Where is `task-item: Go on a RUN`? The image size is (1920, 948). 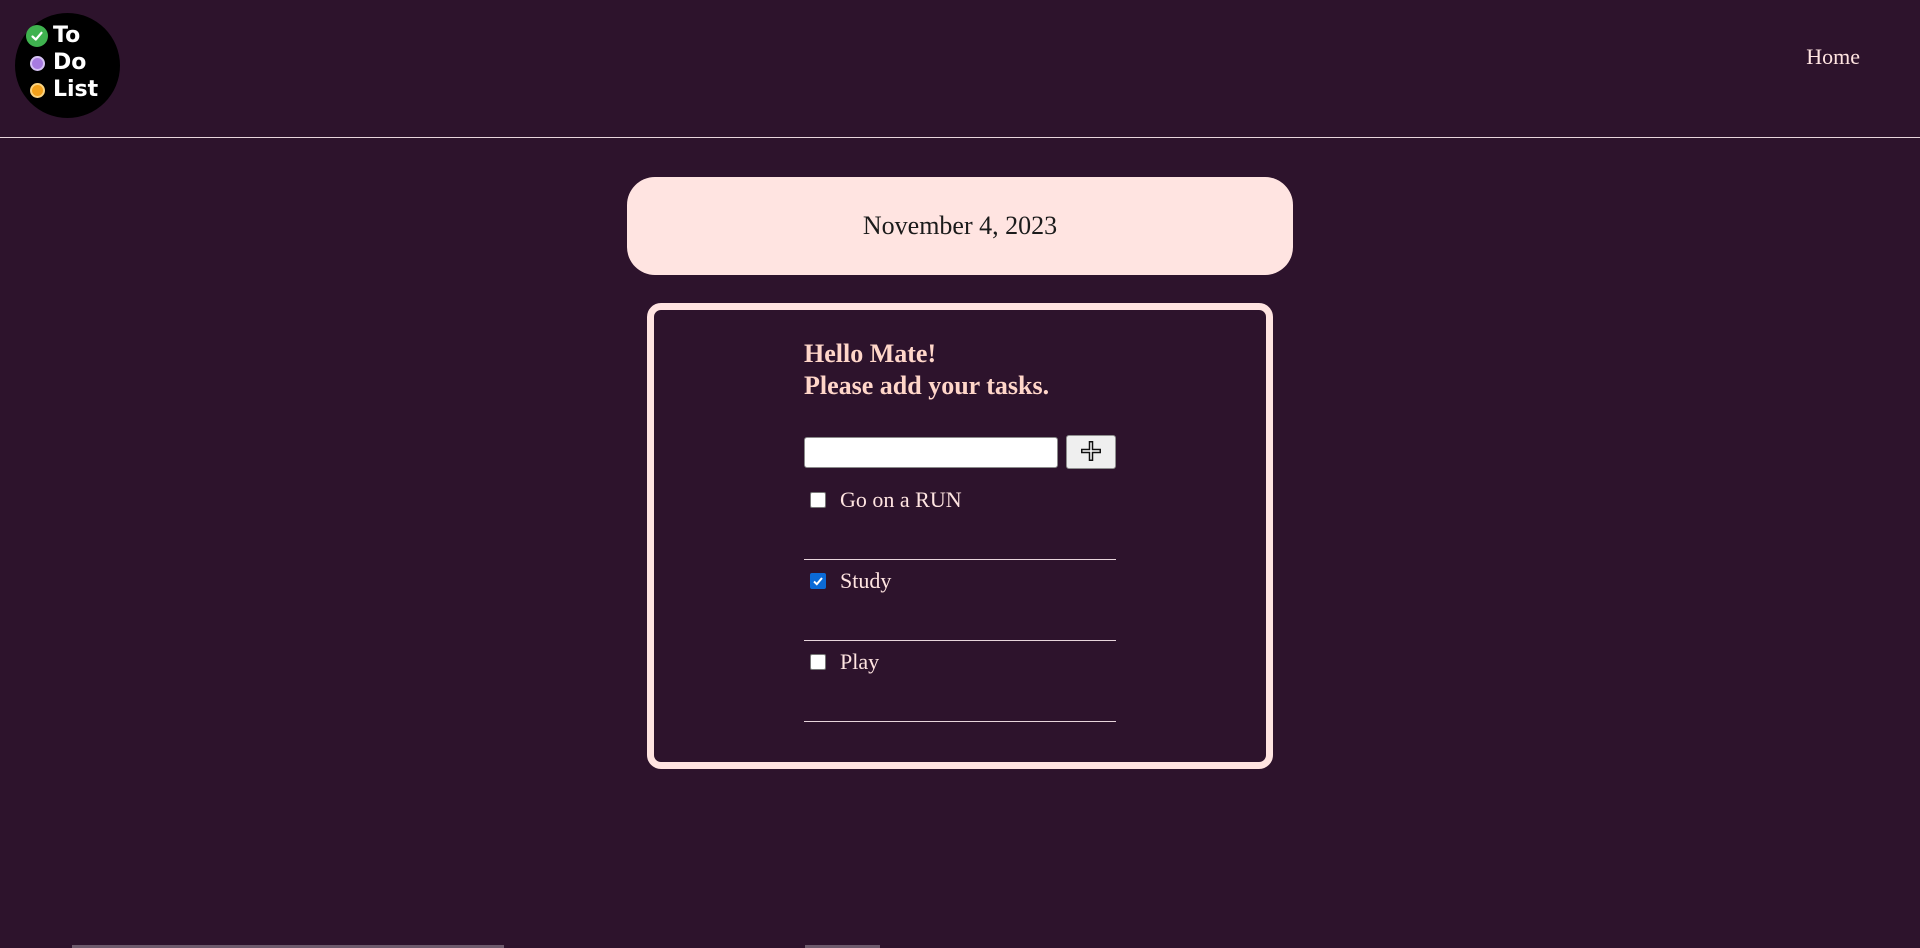
task-item: Go on a RUN is located at coordinates (960, 519).